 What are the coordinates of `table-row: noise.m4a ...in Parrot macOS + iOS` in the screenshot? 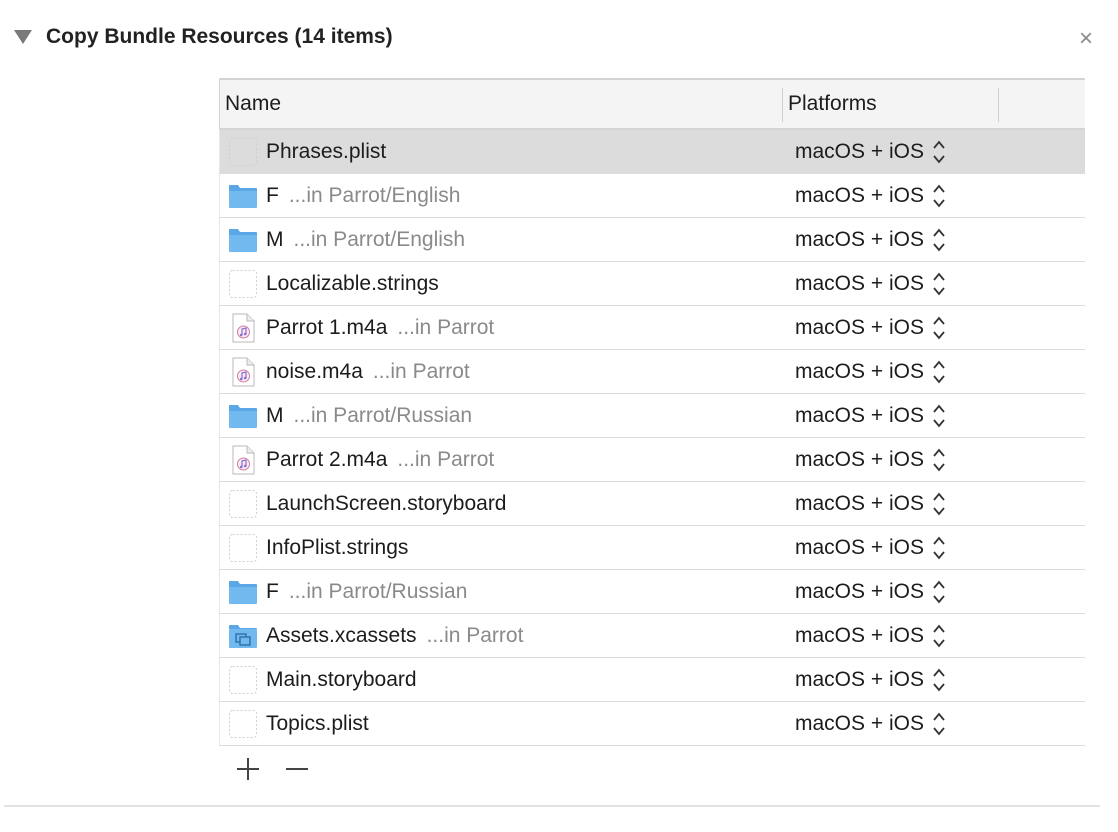 It's located at (652, 372).